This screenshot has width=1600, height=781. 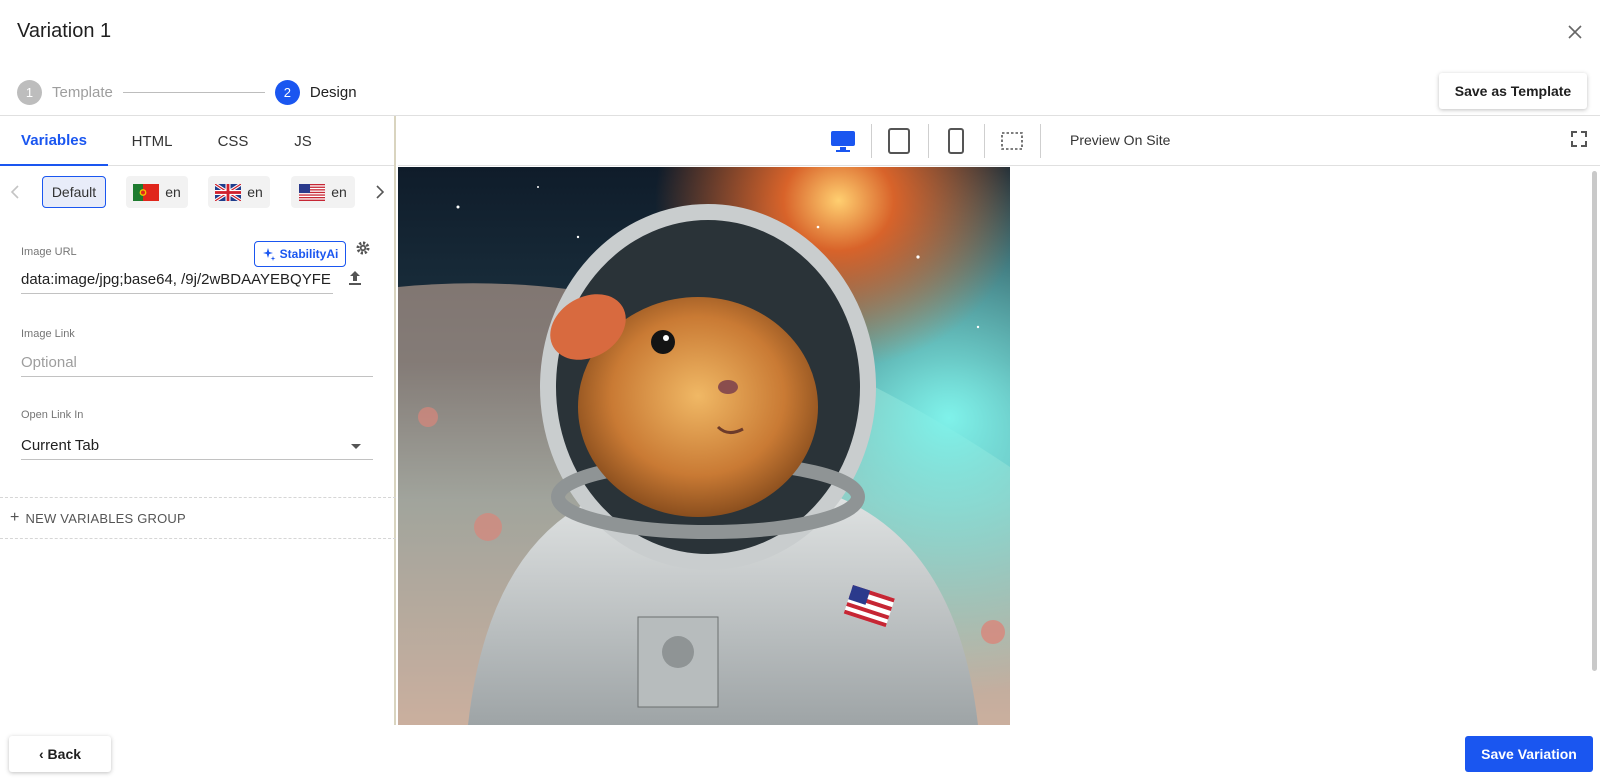 What do you see at coordinates (303, 141) in the screenshot?
I see `tab-js: JS` at bounding box center [303, 141].